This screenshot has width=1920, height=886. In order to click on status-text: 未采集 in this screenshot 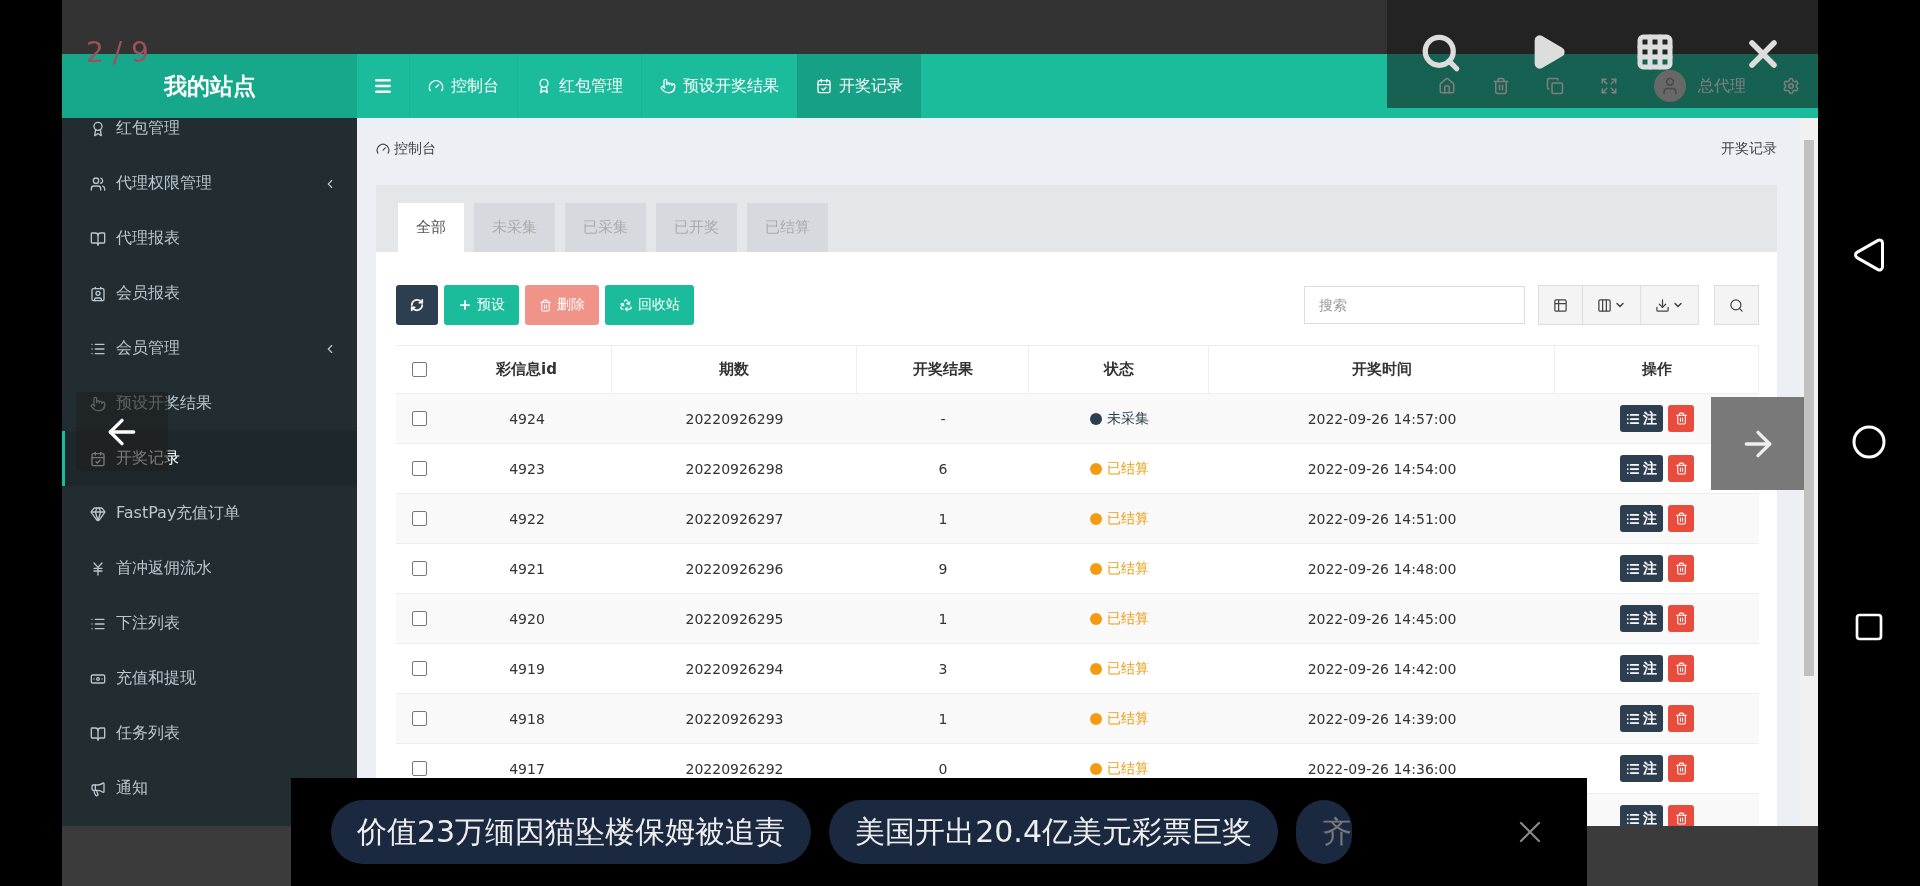, I will do `click(1127, 418)`.